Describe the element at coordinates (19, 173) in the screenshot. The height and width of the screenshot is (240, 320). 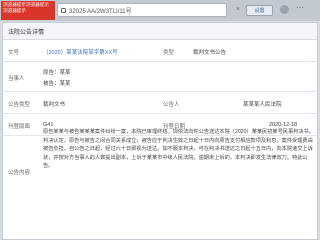
I see `content-label: 公告内容` at that location.